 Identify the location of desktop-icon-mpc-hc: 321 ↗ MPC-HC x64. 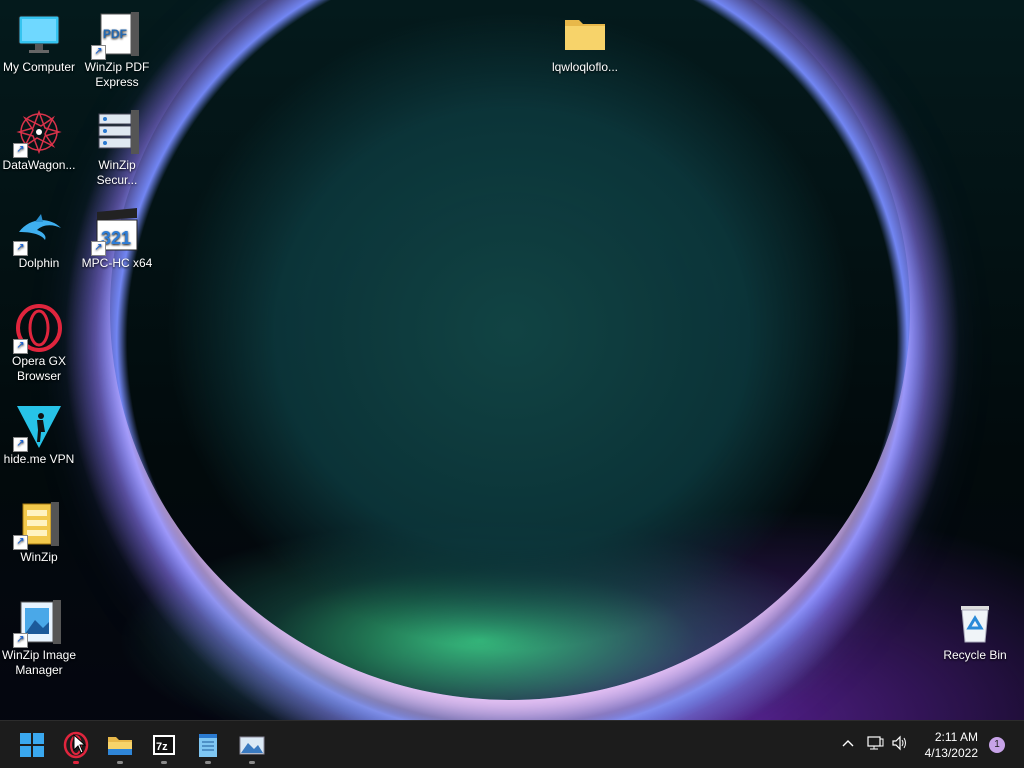
(117, 235).